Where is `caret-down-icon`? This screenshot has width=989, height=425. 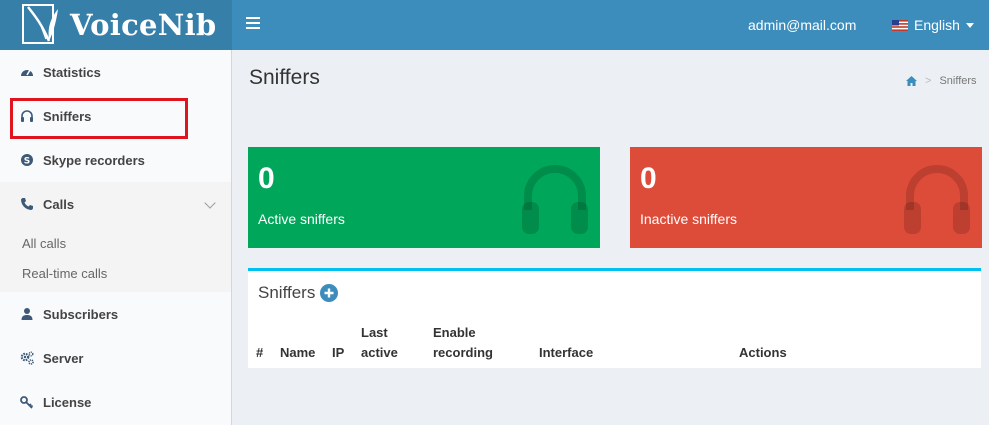
caret-down-icon is located at coordinates (969, 25).